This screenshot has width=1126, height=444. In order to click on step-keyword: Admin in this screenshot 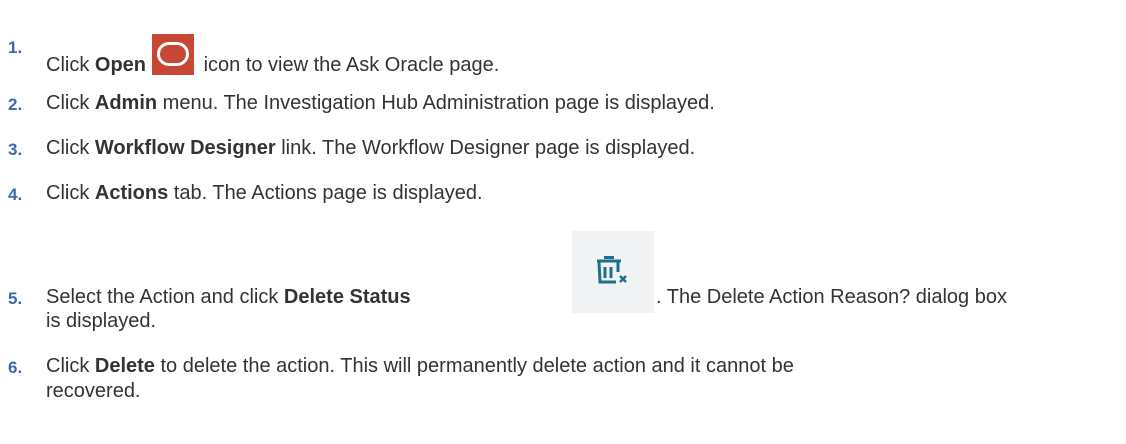, I will do `click(126, 103)`.